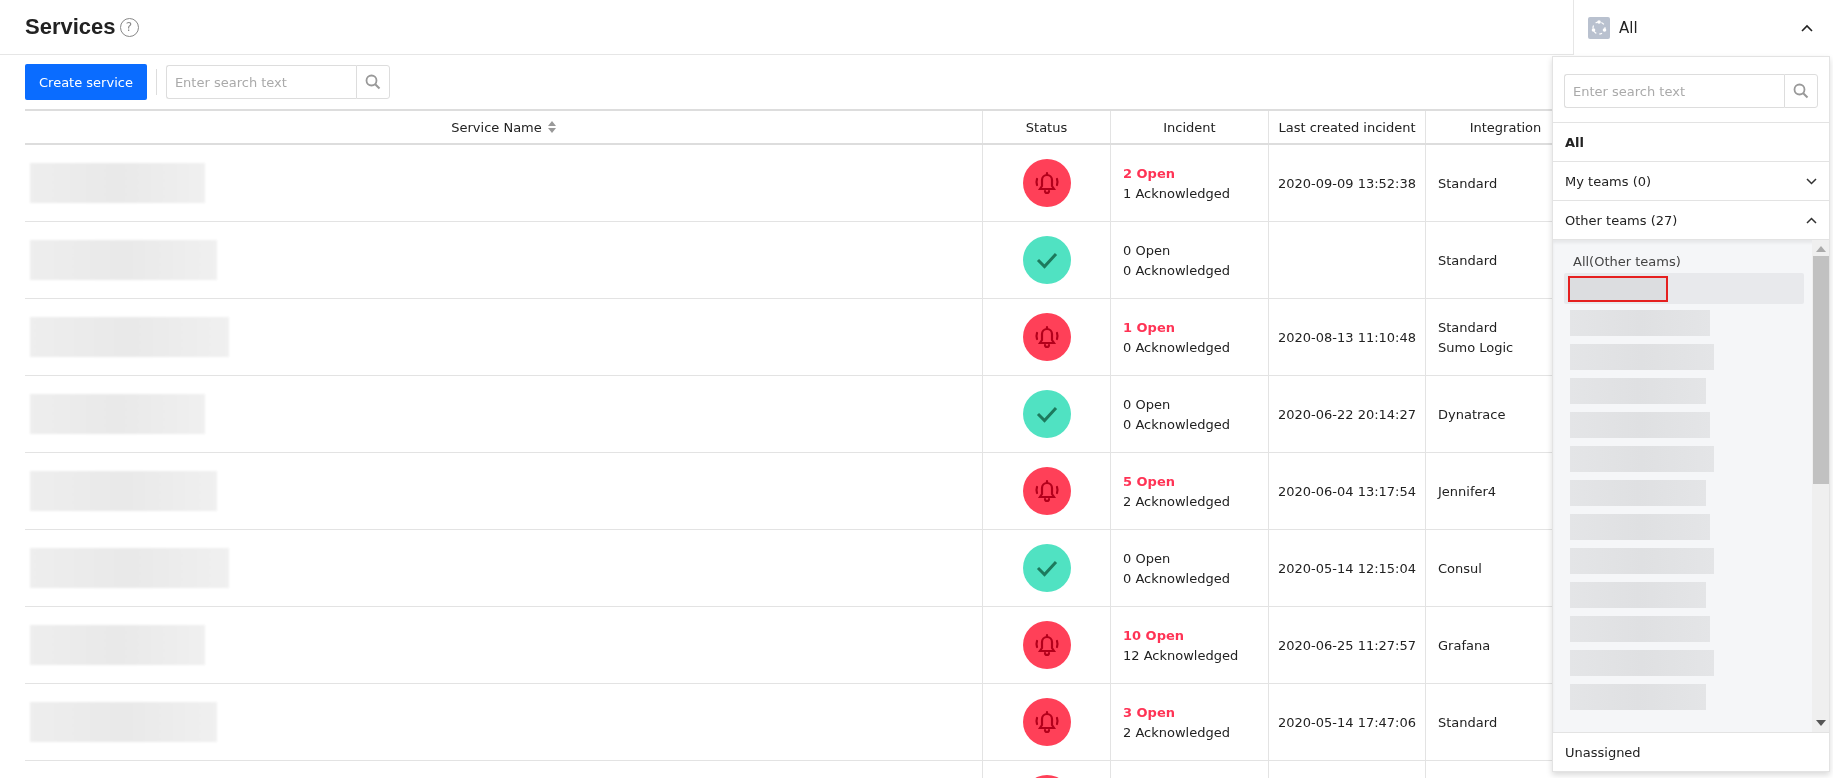  Describe the element at coordinates (1347, 568) in the screenshot. I see `incident-time: 2020-05-14 12:15:04` at that location.